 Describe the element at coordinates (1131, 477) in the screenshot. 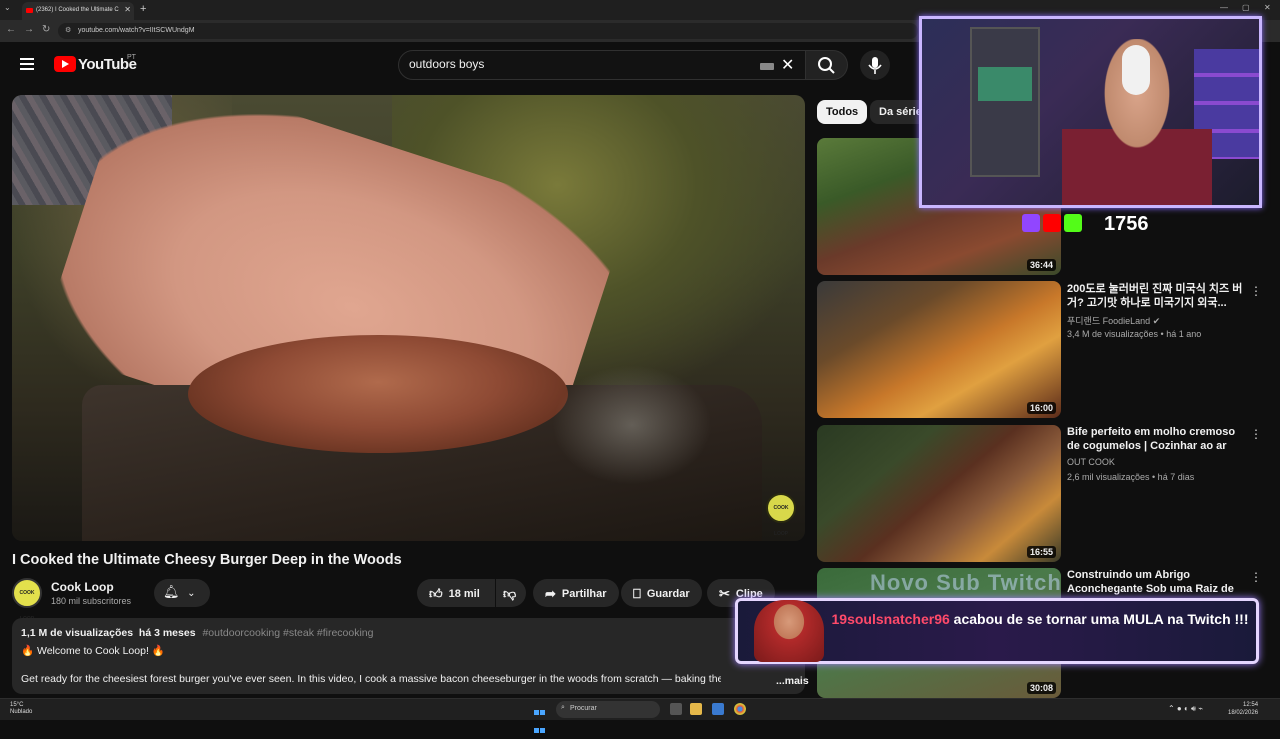

I see `recommendation-meta: 2,6 mil visualizações • há 7 dias` at that location.